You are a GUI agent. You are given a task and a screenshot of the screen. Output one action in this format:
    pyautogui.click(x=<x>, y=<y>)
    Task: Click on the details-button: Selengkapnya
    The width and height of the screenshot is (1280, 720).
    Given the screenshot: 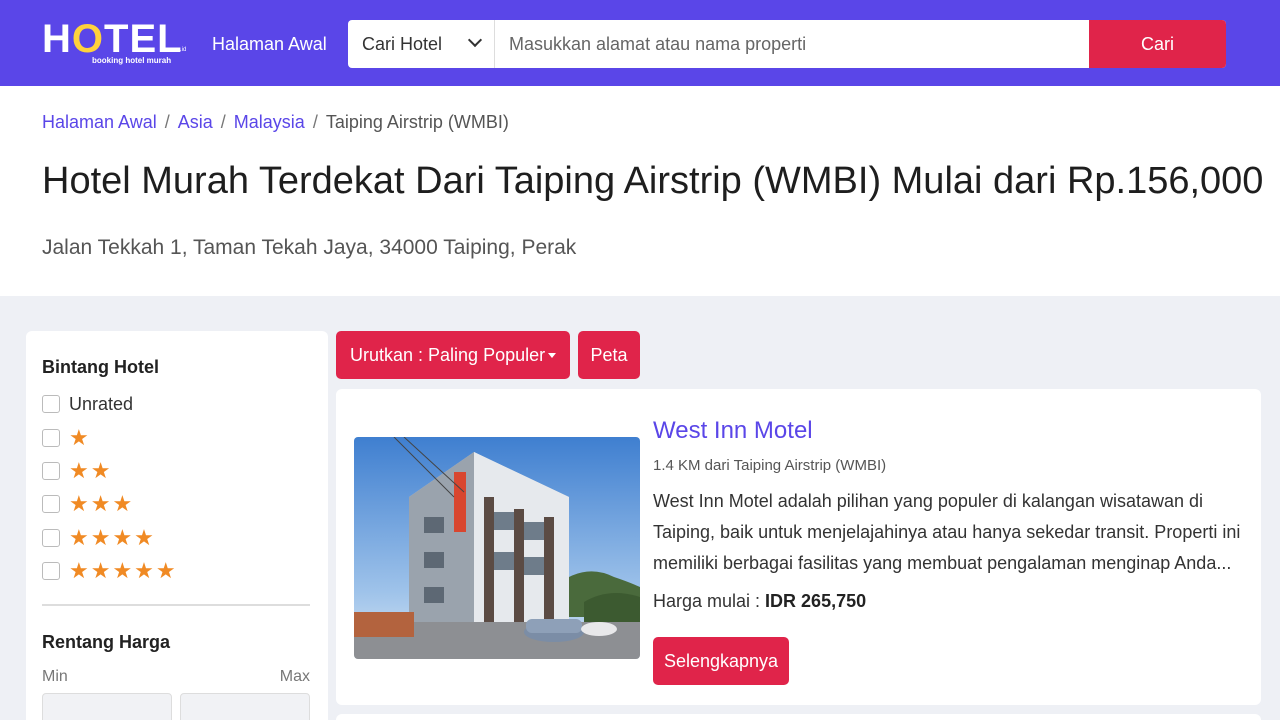 What is the action you would take?
    pyautogui.click(x=721, y=661)
    